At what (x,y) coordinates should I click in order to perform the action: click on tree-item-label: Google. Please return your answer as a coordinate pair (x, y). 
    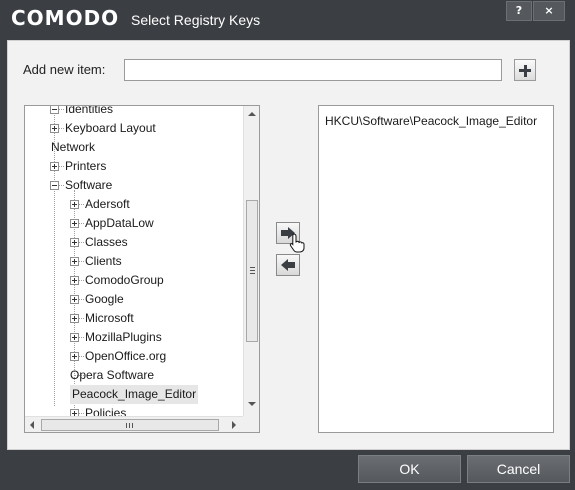
    Looking at the image, I should click on (104, 299).